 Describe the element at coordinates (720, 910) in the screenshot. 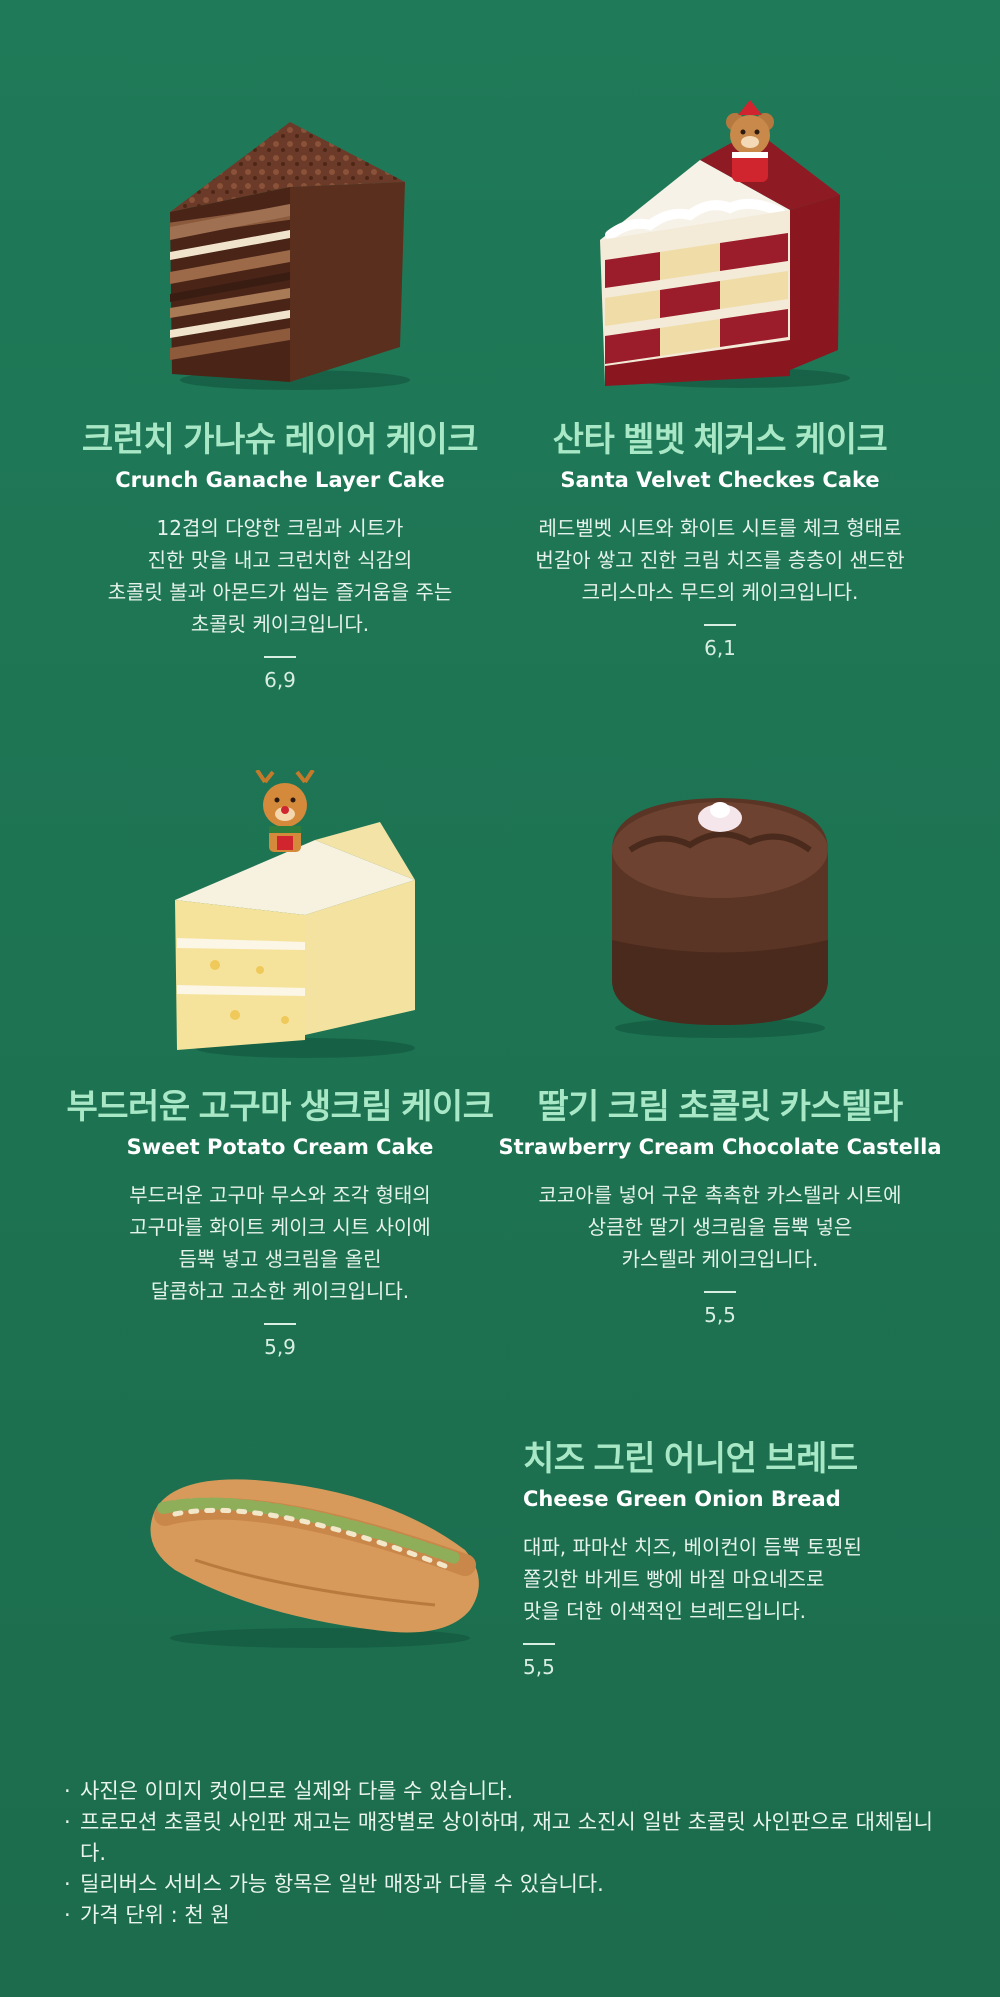

I see `chocolate-castella-image` at that location.